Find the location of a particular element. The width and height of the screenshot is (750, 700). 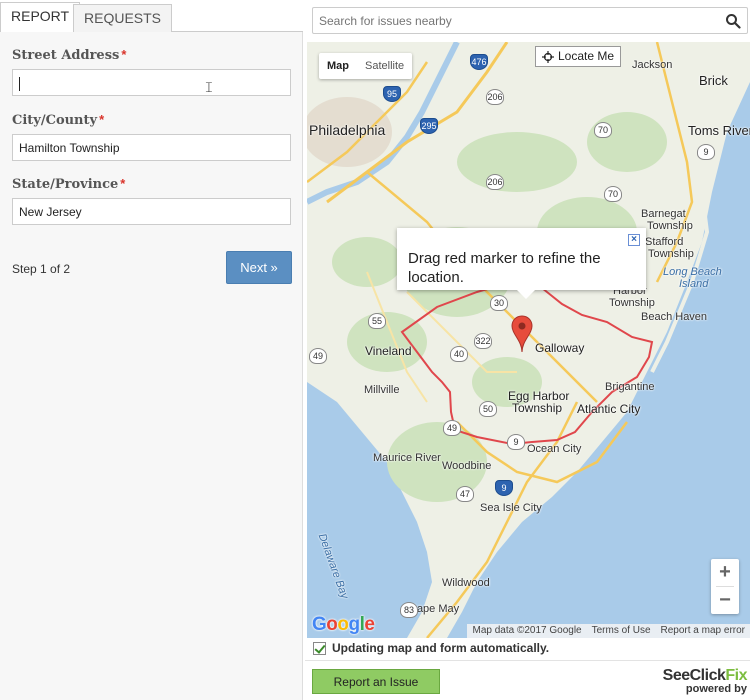

state-province-label: State/Province * is located at coordinates (68, 184).